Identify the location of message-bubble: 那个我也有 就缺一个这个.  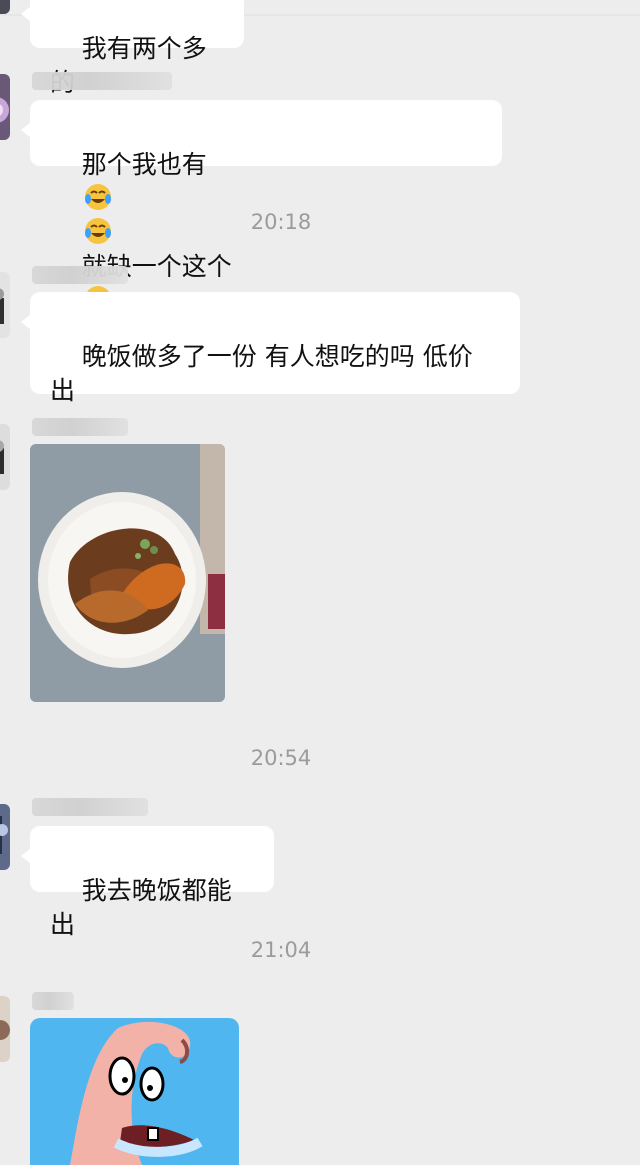
(261, 206).